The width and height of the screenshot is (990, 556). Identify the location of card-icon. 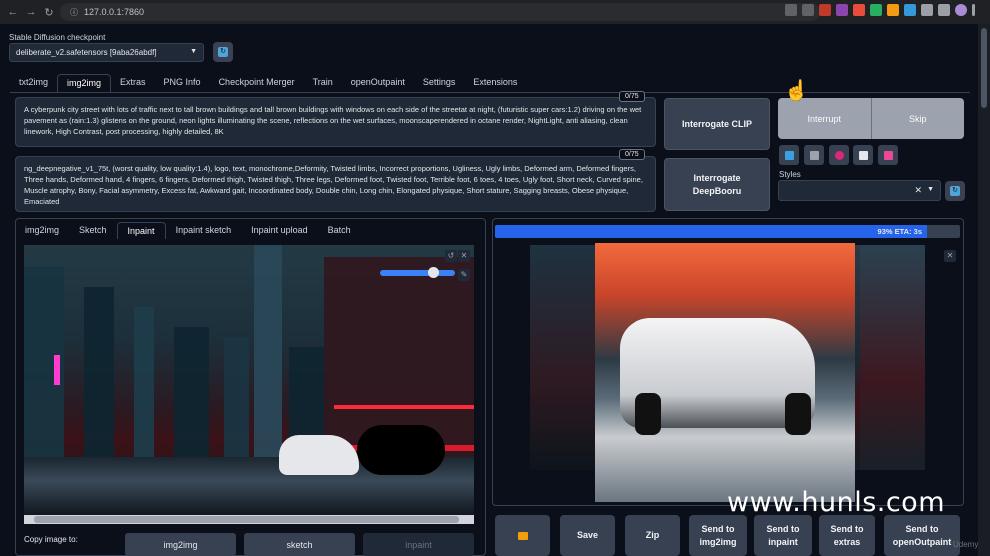
(839, 155).